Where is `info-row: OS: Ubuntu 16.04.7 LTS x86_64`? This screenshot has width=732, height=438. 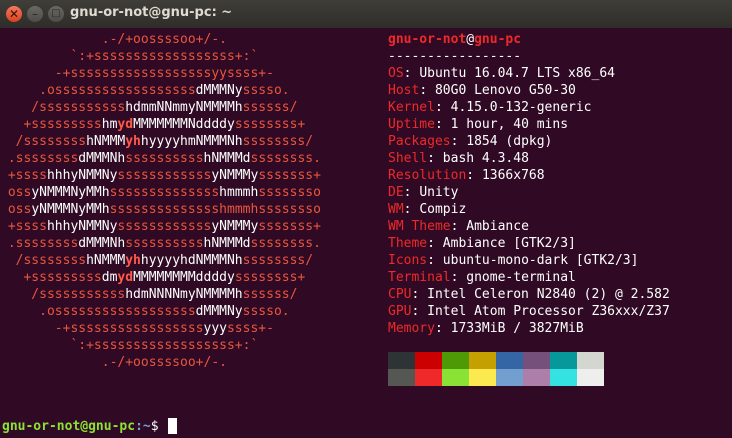
info-row: OS: Ubuntu 16.04.7 LTS x86_64 is located at coordinates (529, 73).